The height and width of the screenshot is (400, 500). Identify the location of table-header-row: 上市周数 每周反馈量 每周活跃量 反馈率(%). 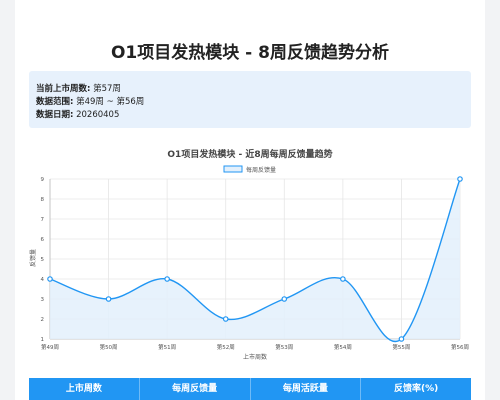
(250, 389).